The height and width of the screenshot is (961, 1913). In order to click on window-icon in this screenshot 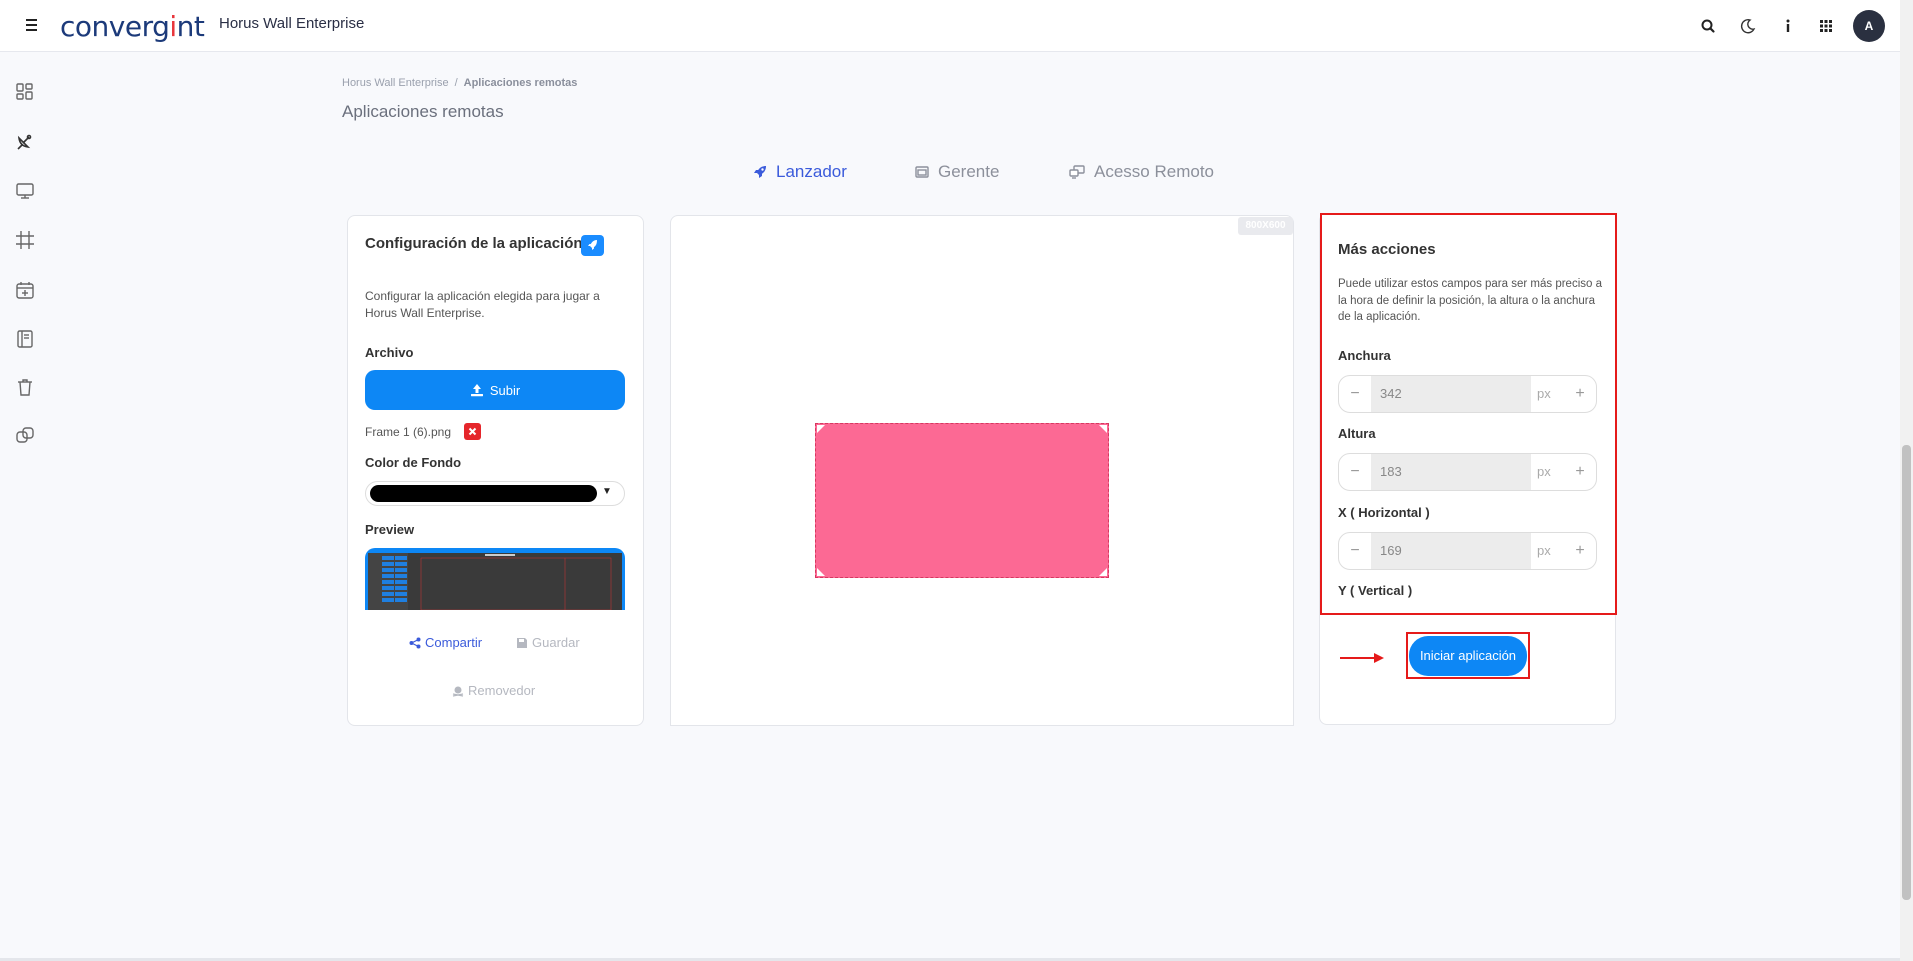, I will do `click(922, 172)`.